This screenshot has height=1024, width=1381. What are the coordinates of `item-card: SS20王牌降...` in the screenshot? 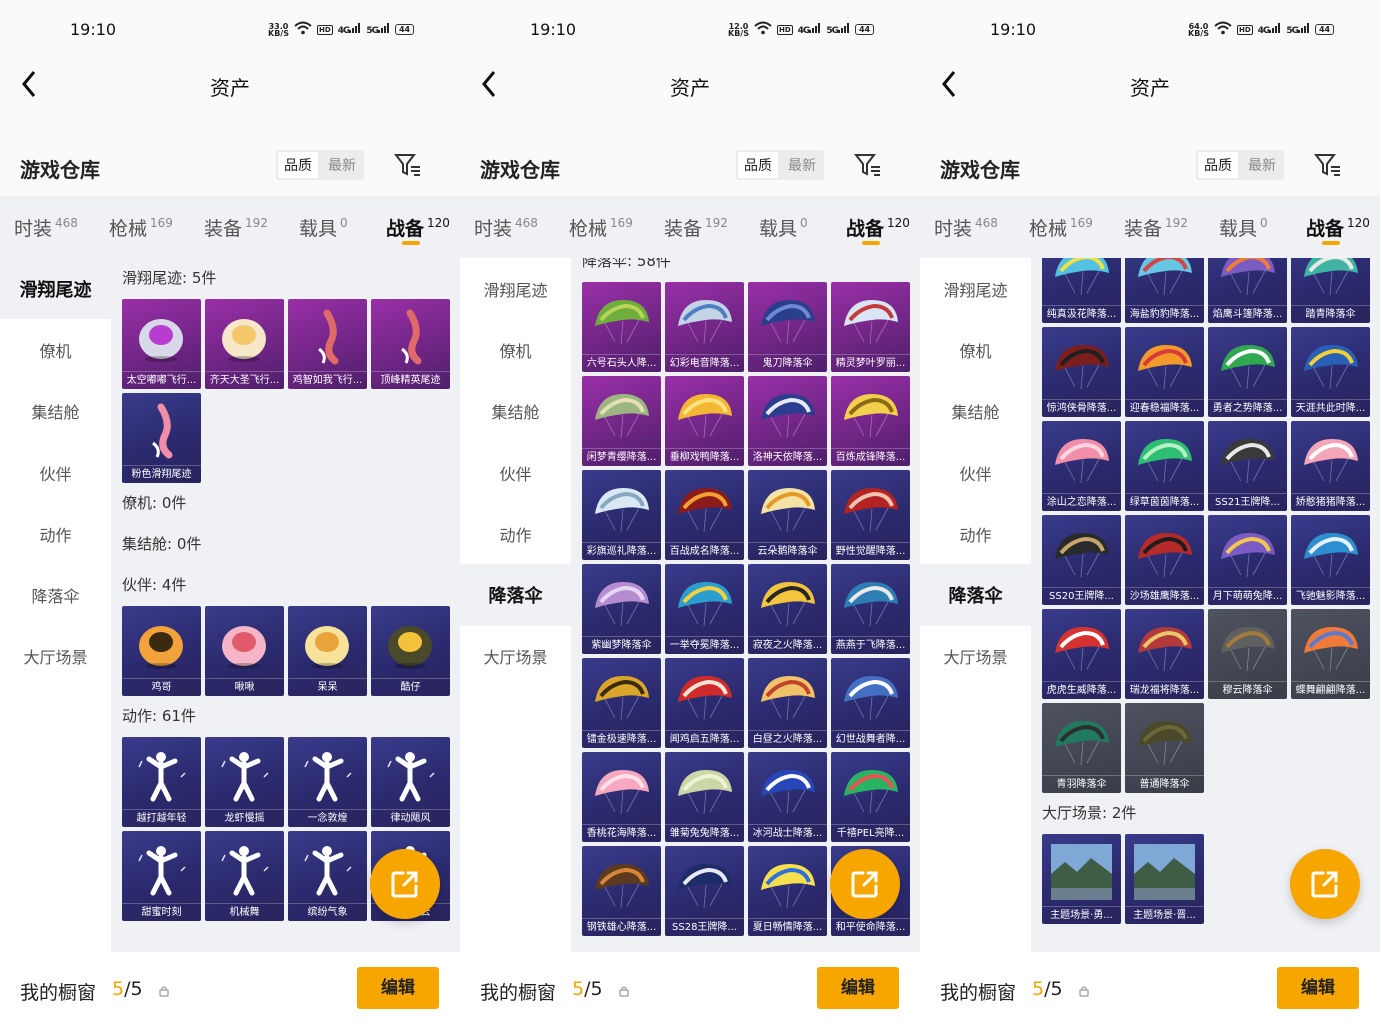 It's located at (1081, 560).